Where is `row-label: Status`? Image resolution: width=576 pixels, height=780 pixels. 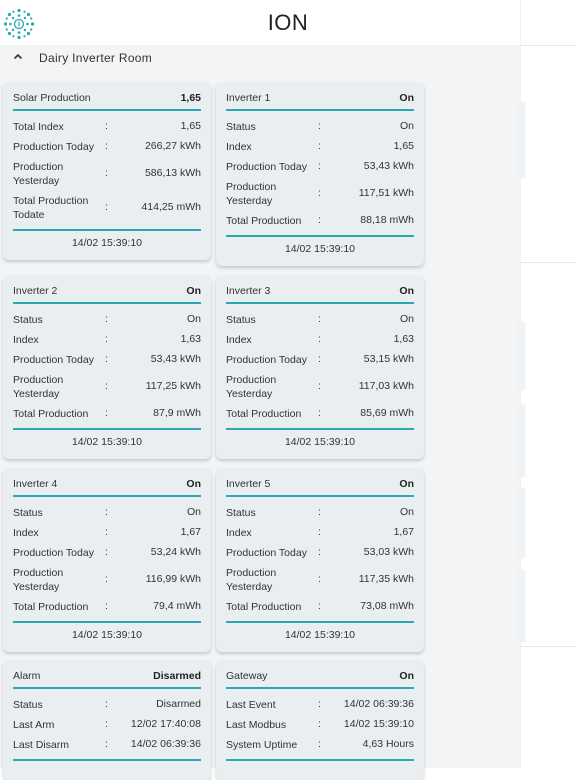 row-label: Status is located at coordinates (28, 320).